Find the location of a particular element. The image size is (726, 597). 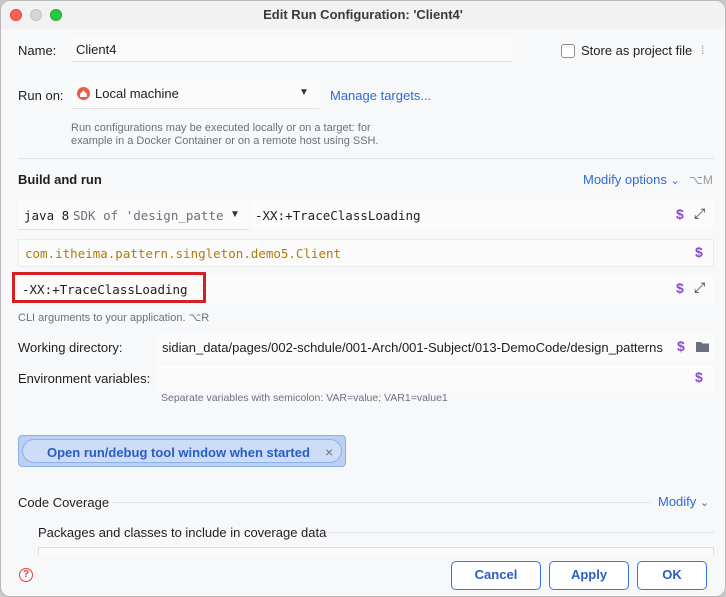

name-field: Client4 is located at coordinates (292, 49).